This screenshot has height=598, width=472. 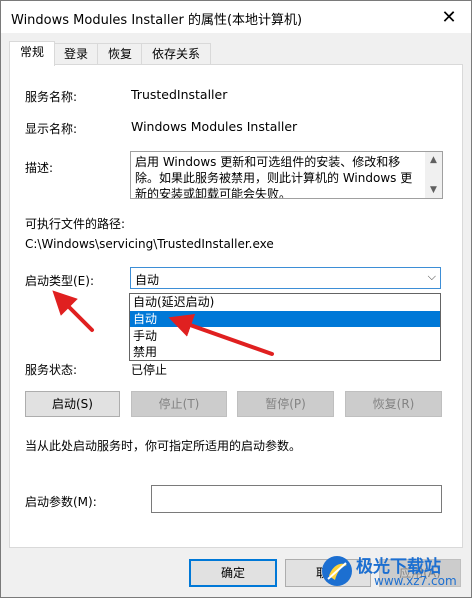 What do you see at coordinates (285, 352) in the screenshot?
I see `dropdown-item-disabled: 禁用` at bounding box center [285, 352].